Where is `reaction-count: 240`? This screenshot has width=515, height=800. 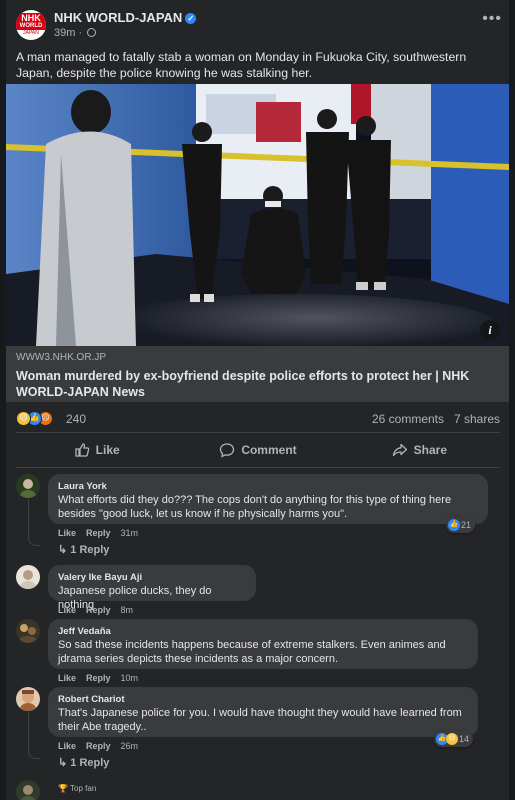 reaction-count: 240 is located at coordinates (76, 419).